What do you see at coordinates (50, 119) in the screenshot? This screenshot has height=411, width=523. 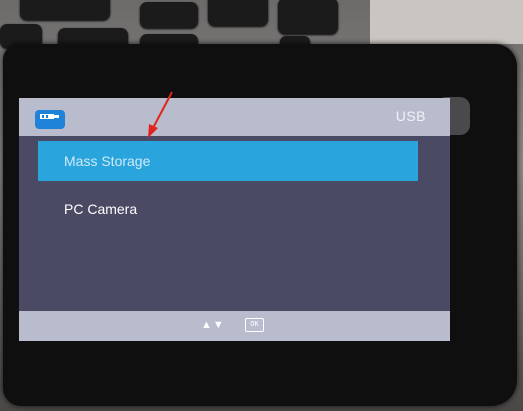 I see `usb-icon` at bounding box center [50, 119].